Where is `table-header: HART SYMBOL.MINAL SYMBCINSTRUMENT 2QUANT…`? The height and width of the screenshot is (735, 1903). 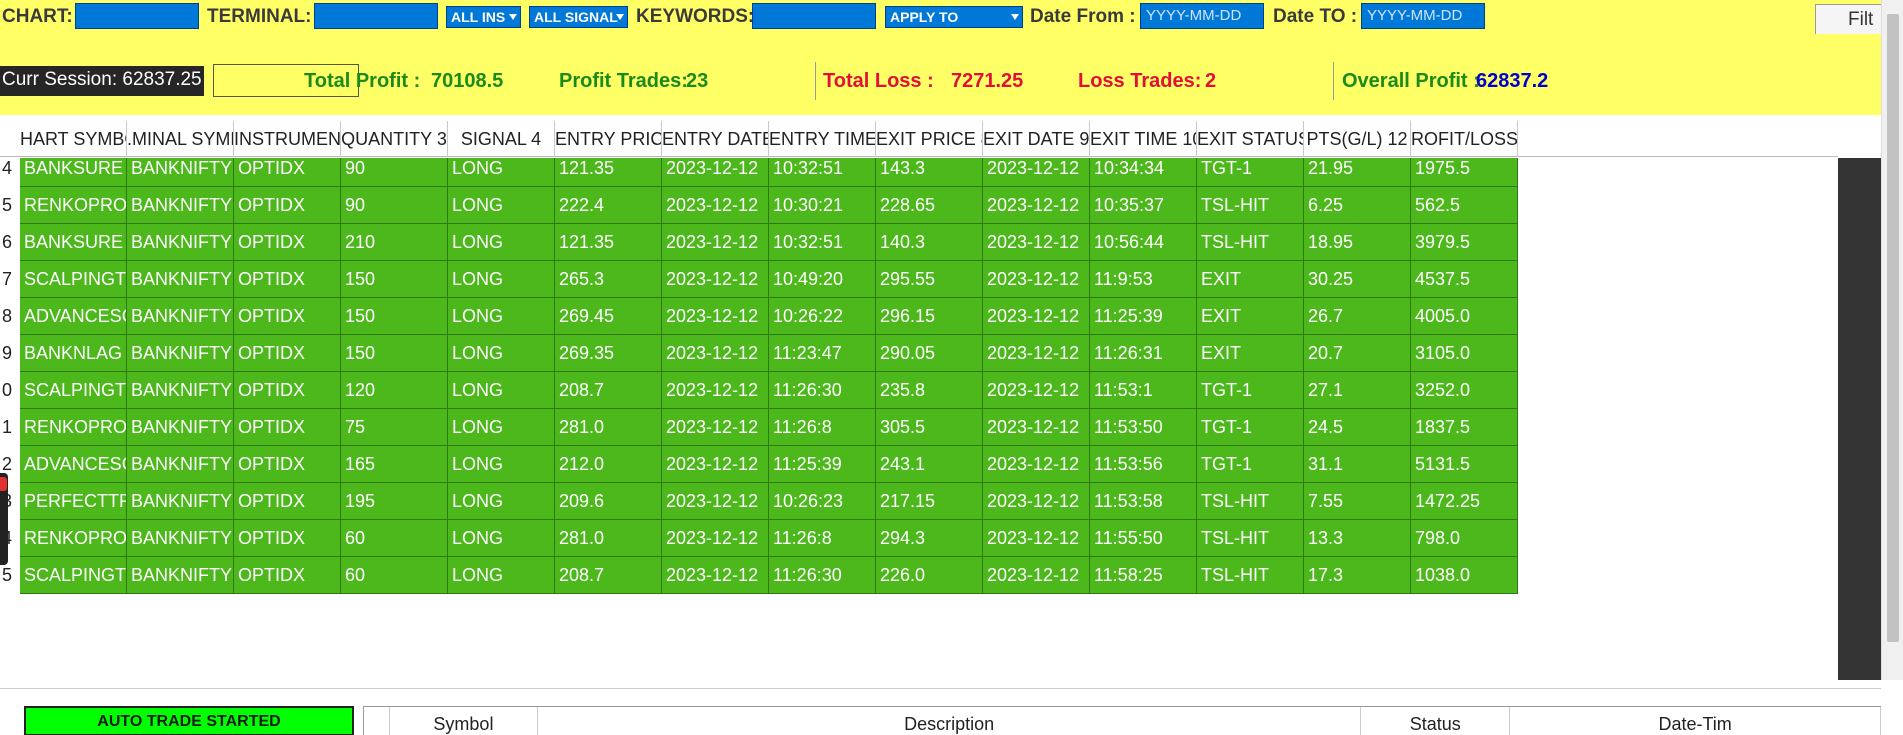 table-header: HART SYMBOL.MINAL SYMBCINSTRUMENT 2QUANT… is located at coordinates (919, 139).